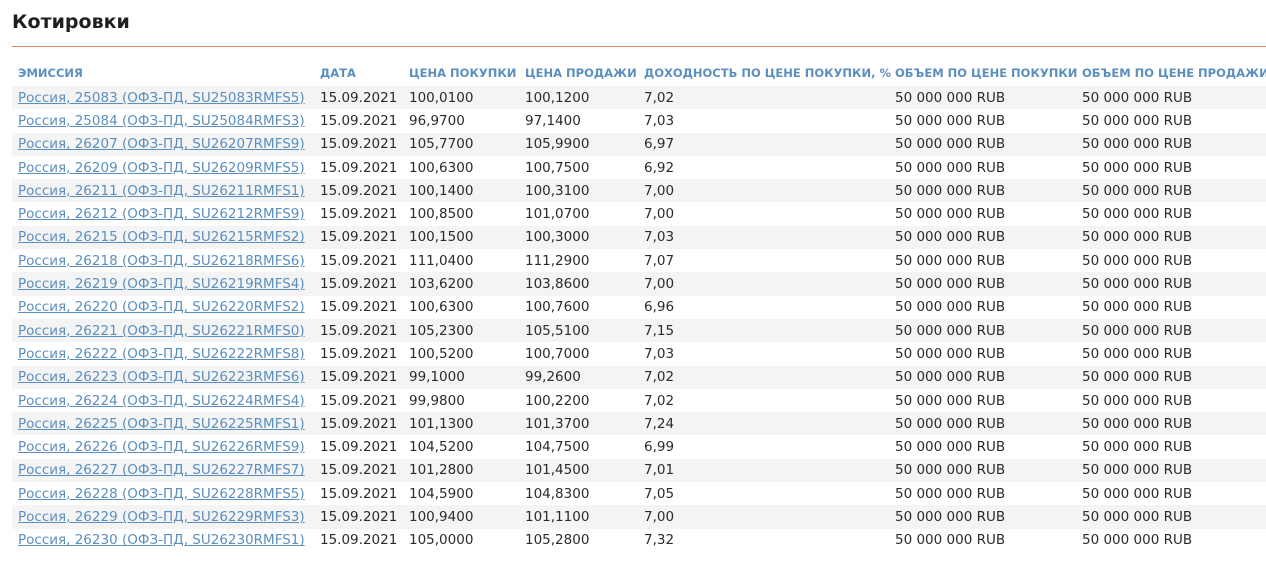 This screenshot has width=1266, height=577. I want to click on column-header-ask-price: ЦЕНА ПРОДАЖИ, so click(581, 73).